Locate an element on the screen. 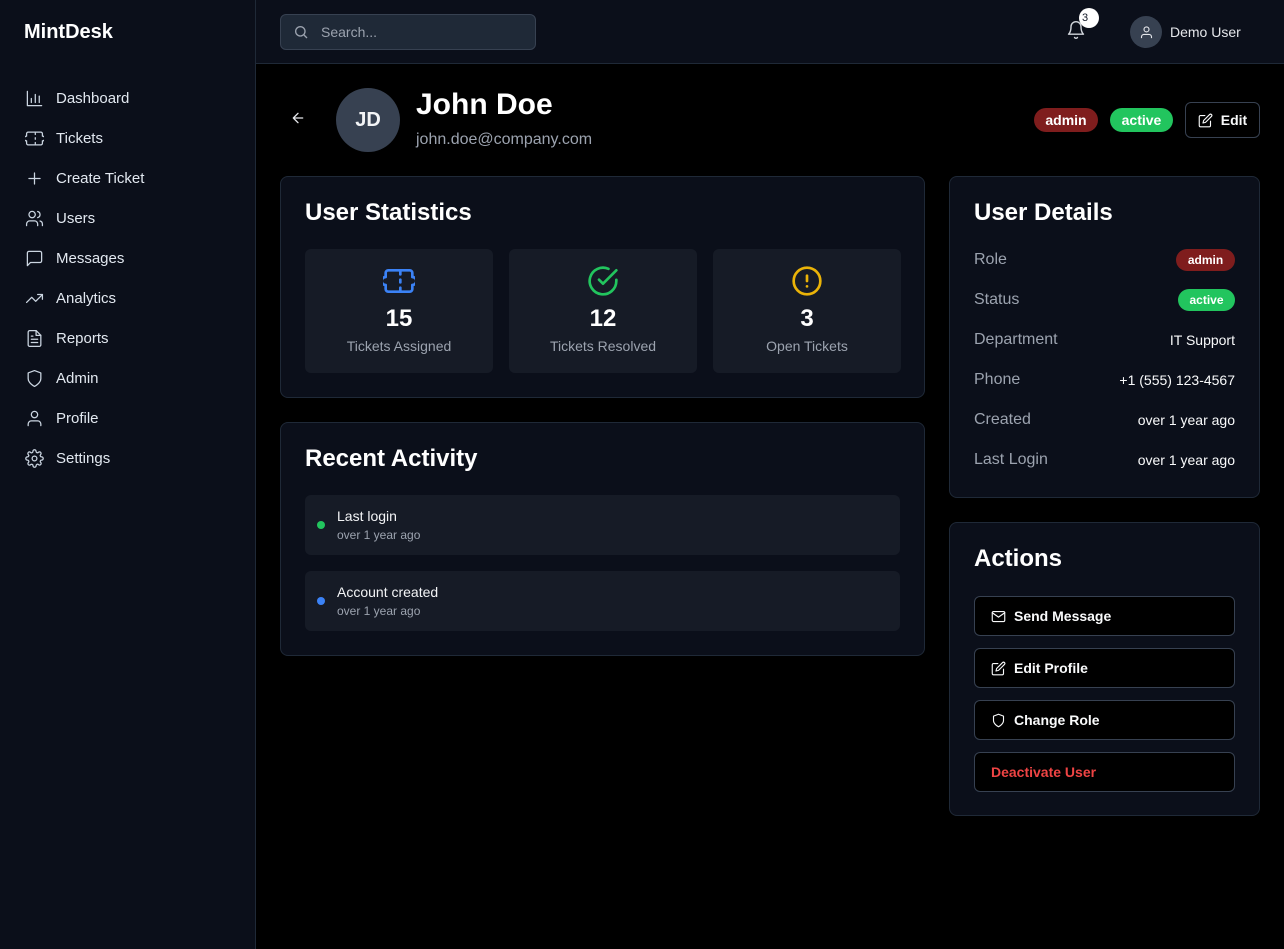 Image resolution: width=1284 pixels, height=949 pixels. sidebar-item-settings: Settings is located at coordinates (127, 458).